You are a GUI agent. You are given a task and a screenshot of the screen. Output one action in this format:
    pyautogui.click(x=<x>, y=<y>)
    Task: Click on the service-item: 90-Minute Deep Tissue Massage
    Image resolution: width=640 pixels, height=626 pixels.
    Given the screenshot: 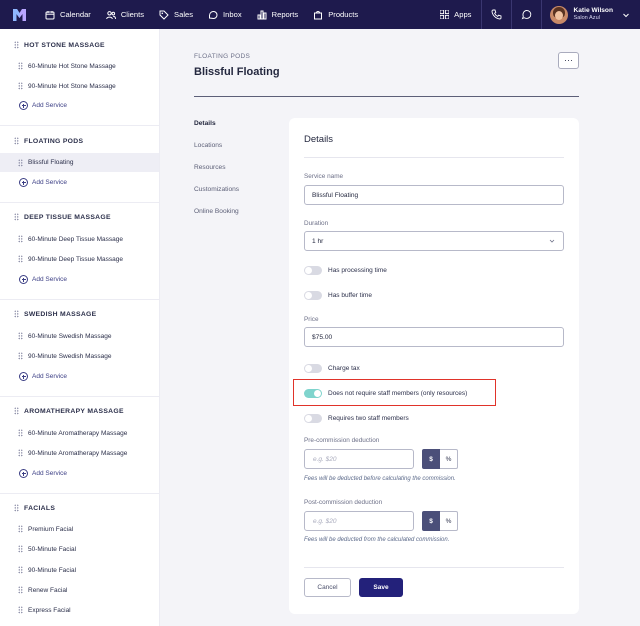 What is the action you would take?
    pyautogui.click(x=70, y=259)
    